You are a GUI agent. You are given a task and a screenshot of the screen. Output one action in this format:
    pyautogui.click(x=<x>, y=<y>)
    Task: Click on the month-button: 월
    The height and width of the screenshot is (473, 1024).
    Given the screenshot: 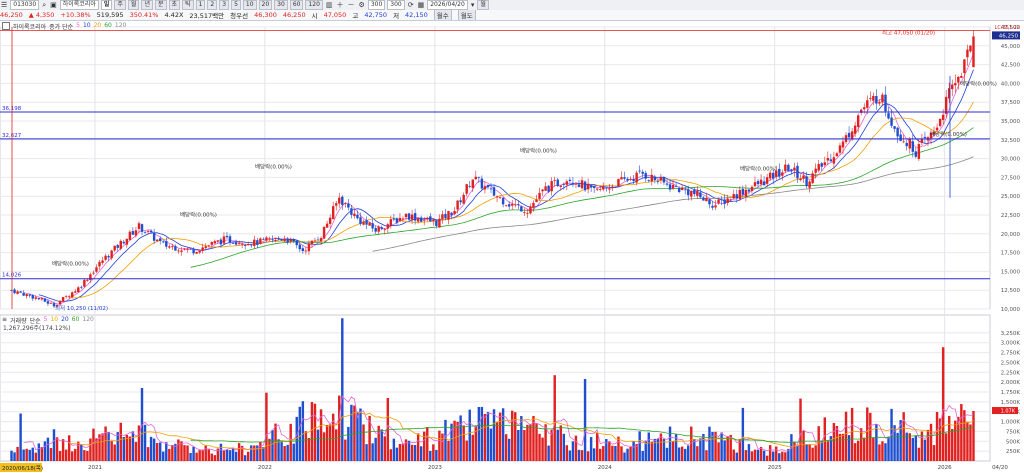 What is the action you would take?
    pyautogui.click(x=483, y=5)
    